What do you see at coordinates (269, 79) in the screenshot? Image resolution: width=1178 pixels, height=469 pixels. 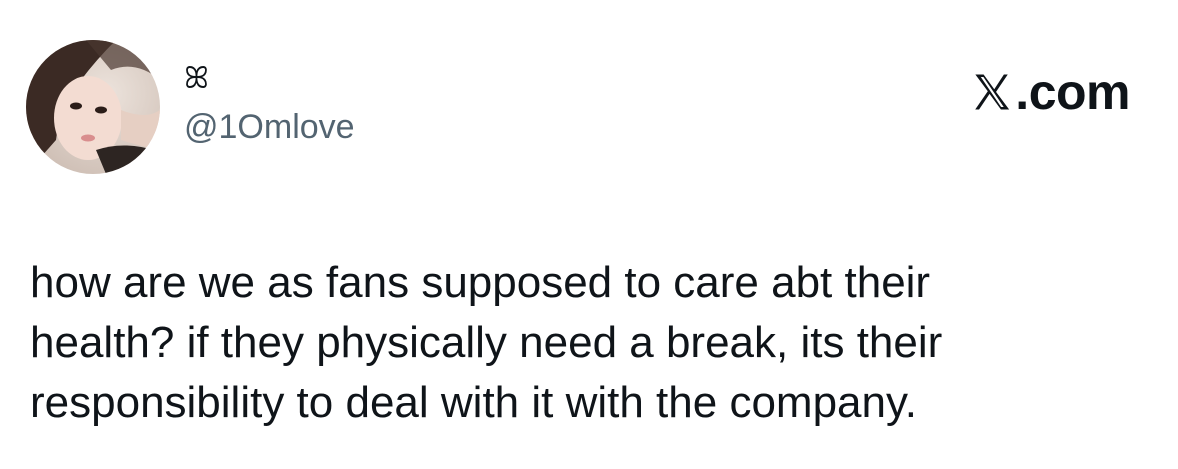 I see `author-display-name: ꕤ` at bounding box center [269, 79].